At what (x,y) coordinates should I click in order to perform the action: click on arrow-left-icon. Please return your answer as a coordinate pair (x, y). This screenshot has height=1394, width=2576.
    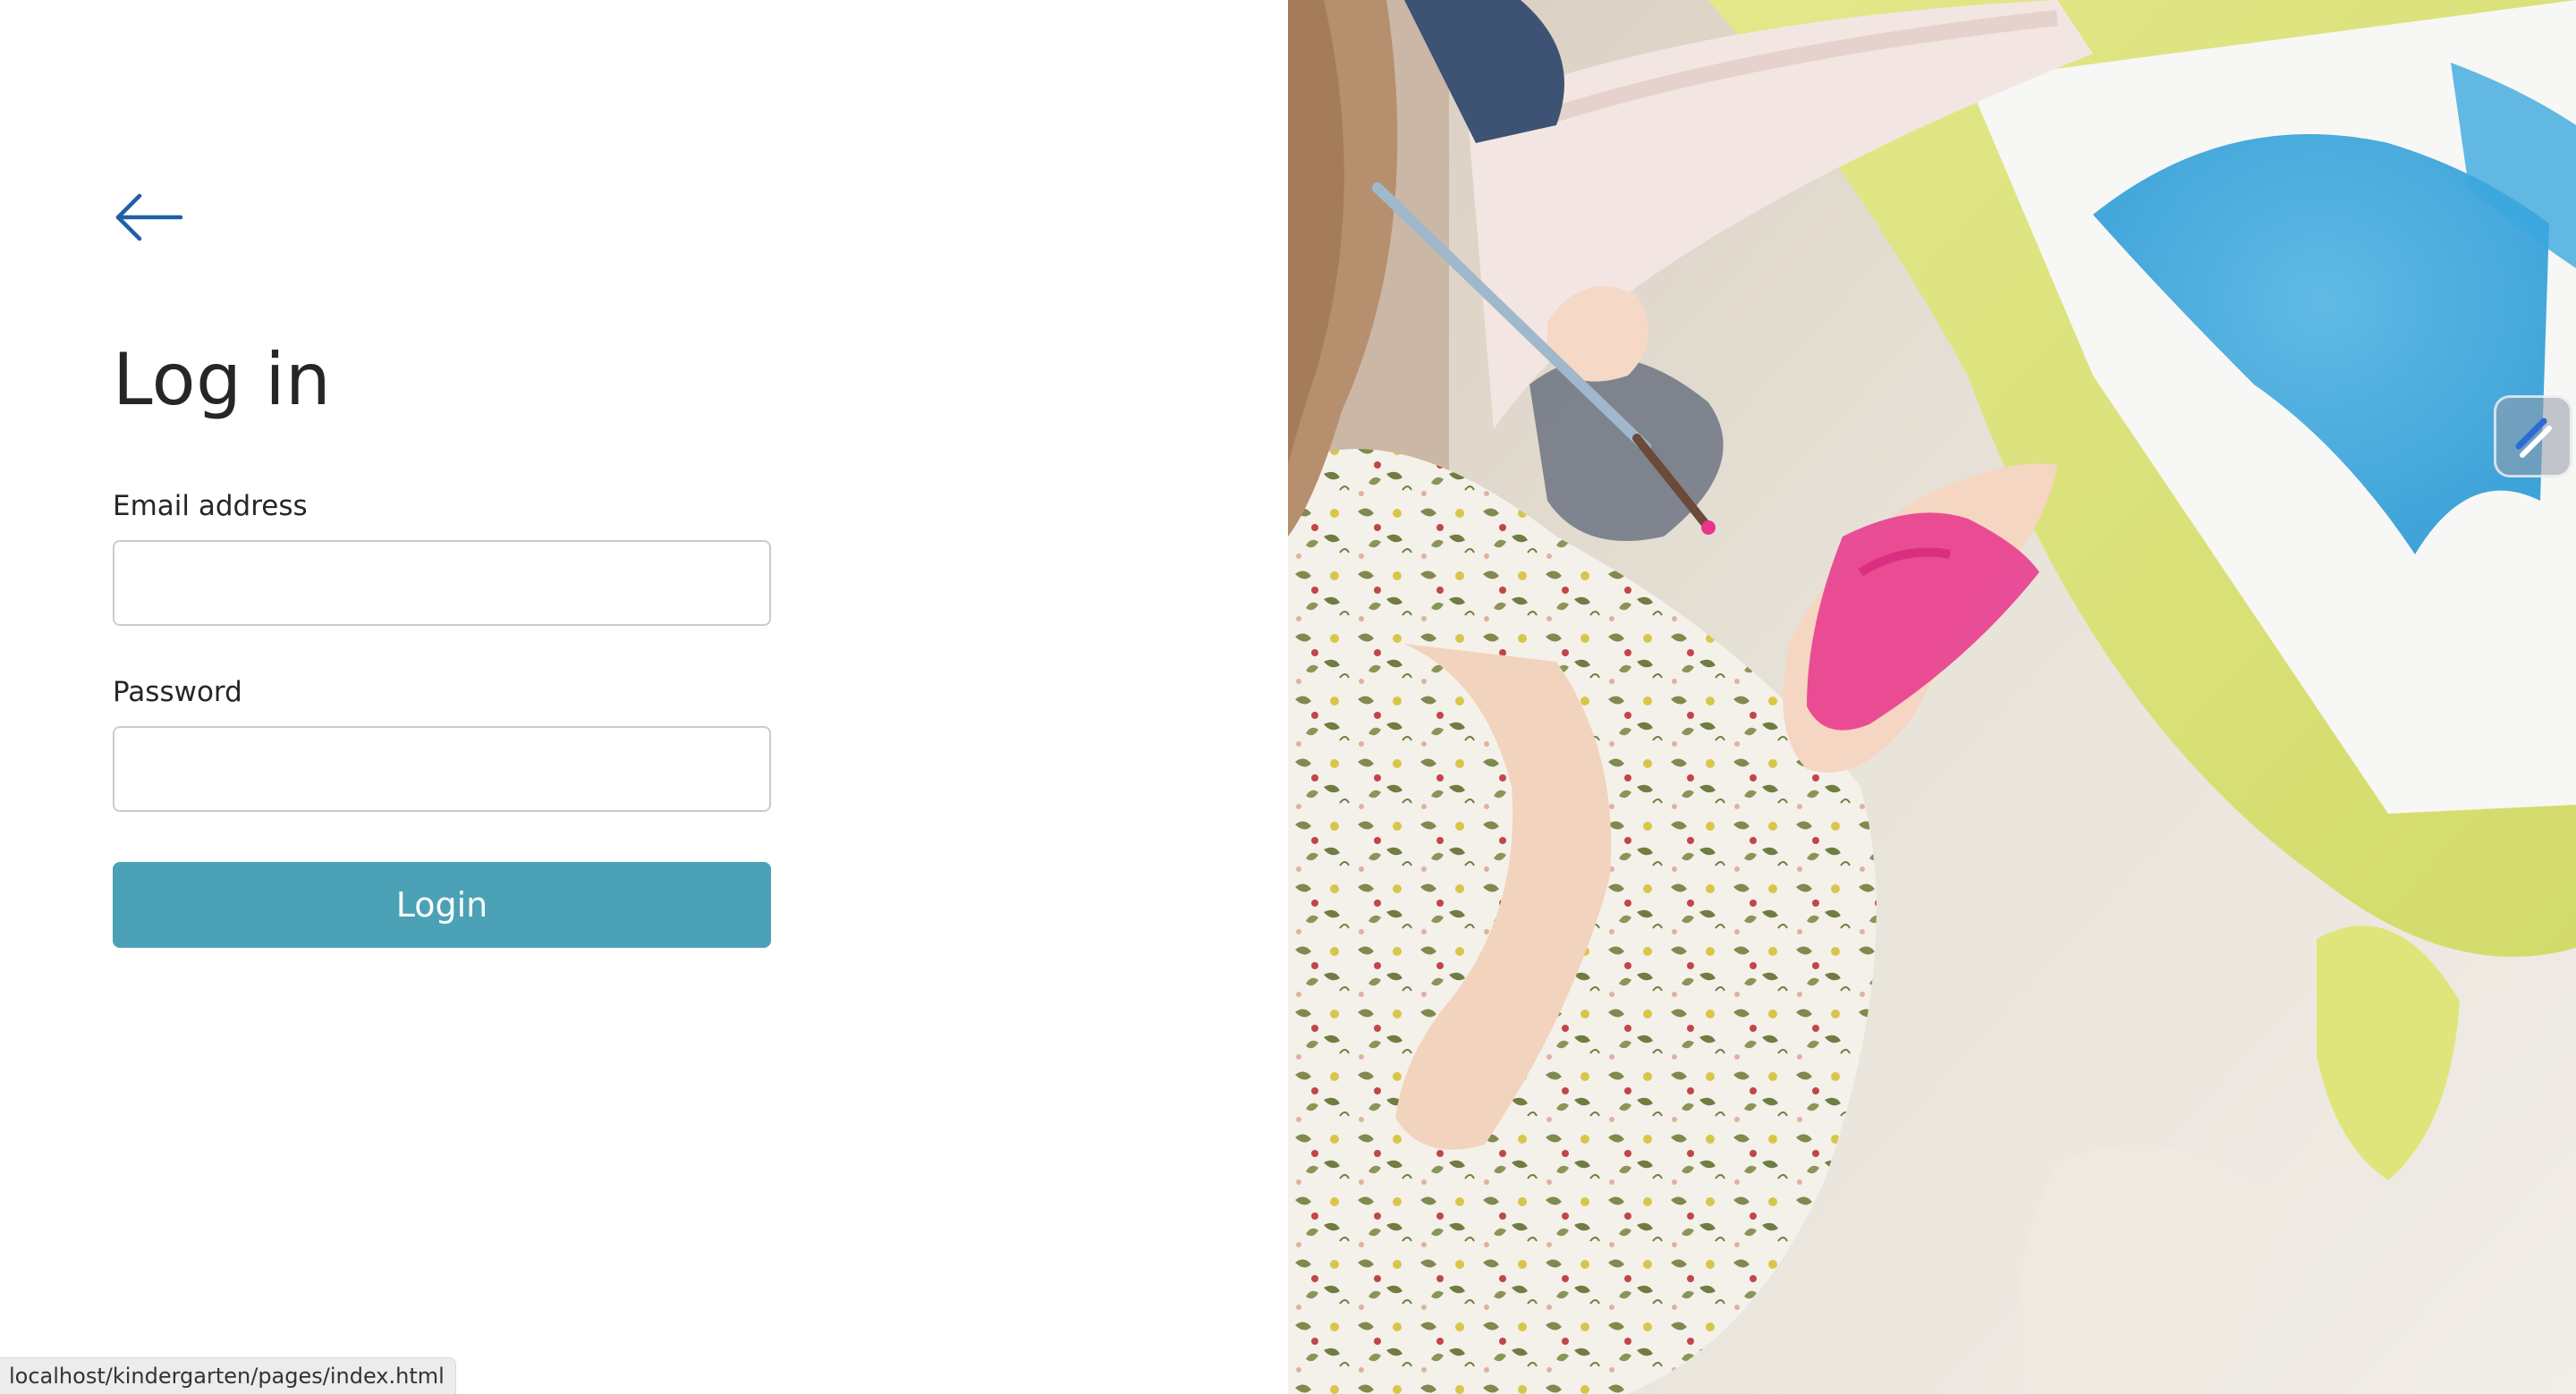
    Looking at the image, I should click on (149, 217).